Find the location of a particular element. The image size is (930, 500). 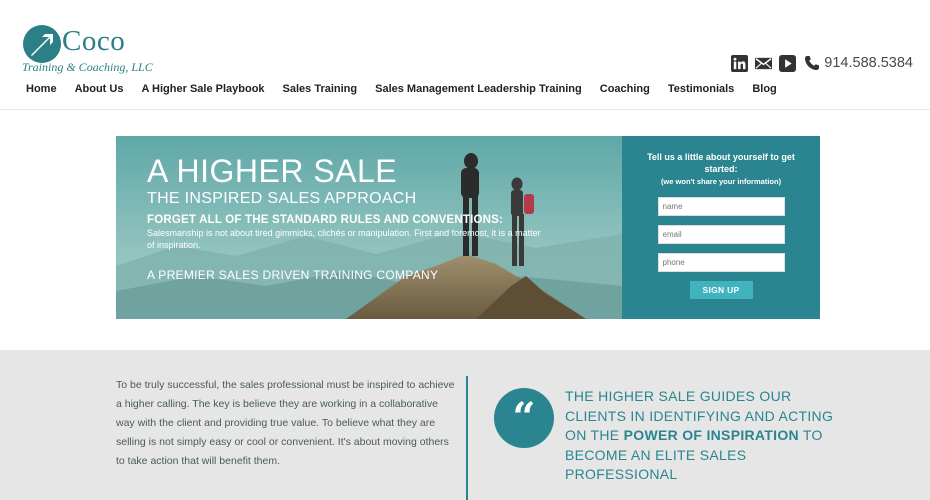

mail-icon is located at coordinates (764, 63).